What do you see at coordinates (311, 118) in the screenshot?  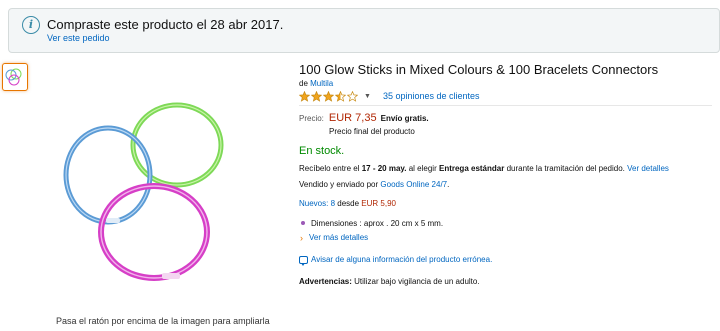 I see `price-label: Precio:` at bounding box center [311, 118].